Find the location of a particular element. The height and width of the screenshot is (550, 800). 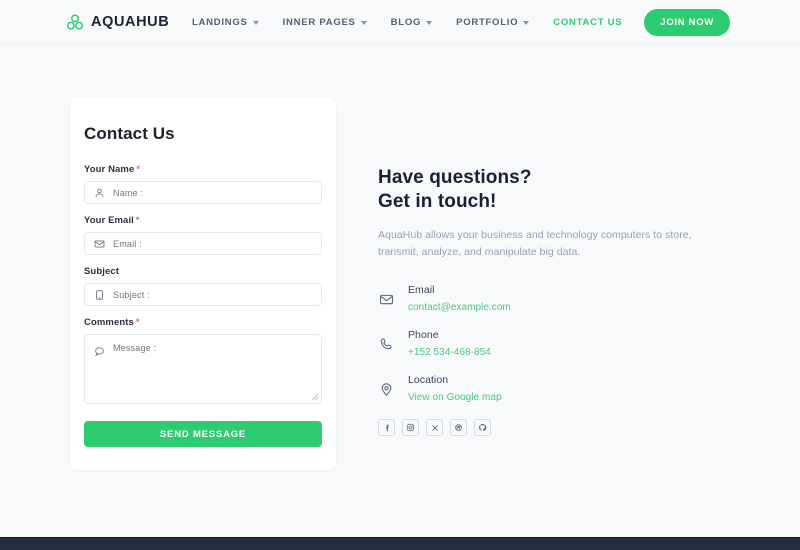

label-text: Your Name is located at coordinates (109, 169).